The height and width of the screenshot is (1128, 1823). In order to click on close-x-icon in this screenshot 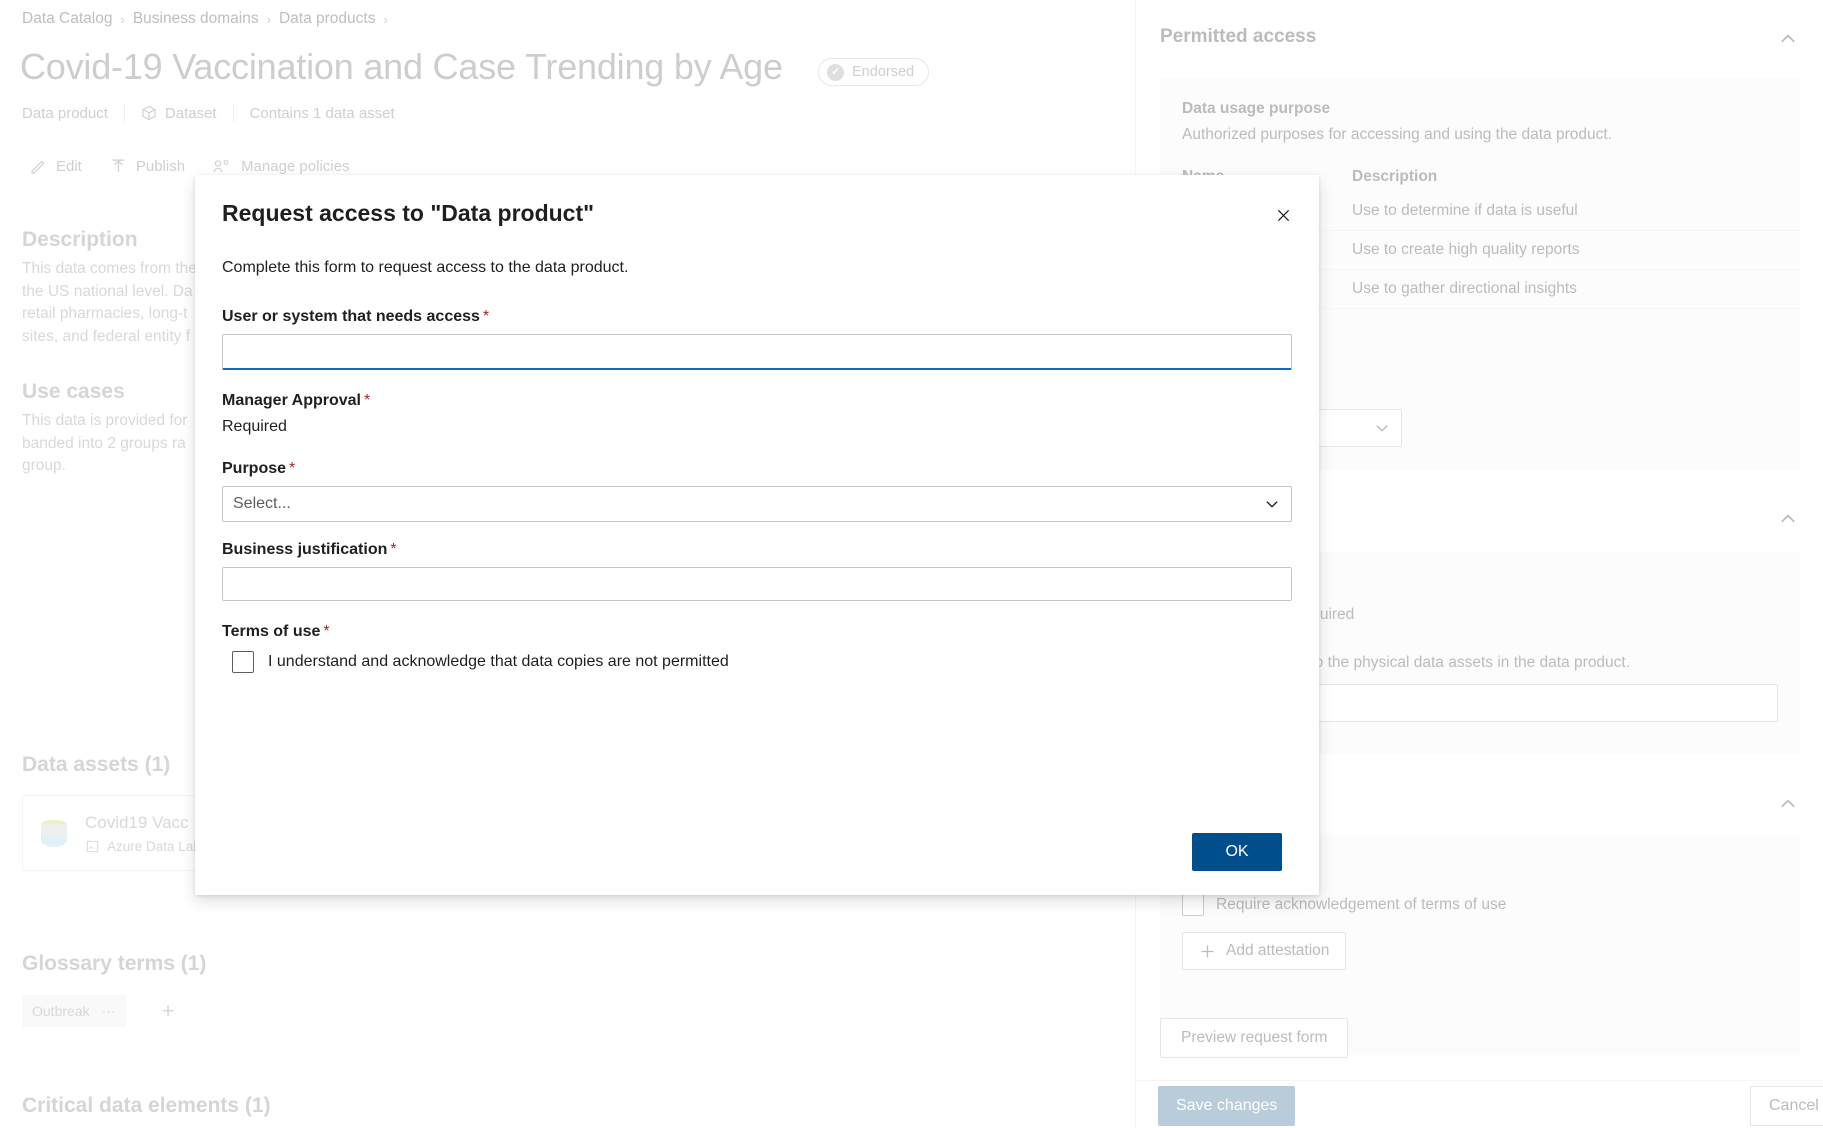, I will do `click(1283, 215)`.